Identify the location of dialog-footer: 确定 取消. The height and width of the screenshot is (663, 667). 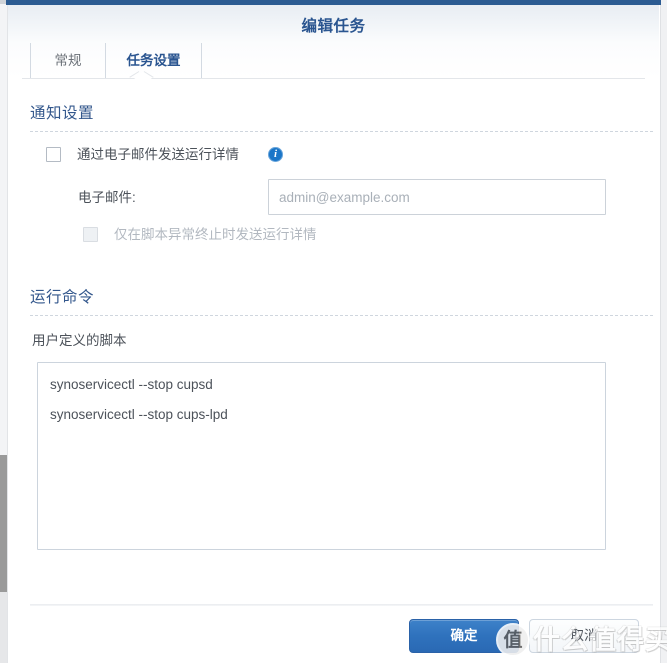
(333, 633).